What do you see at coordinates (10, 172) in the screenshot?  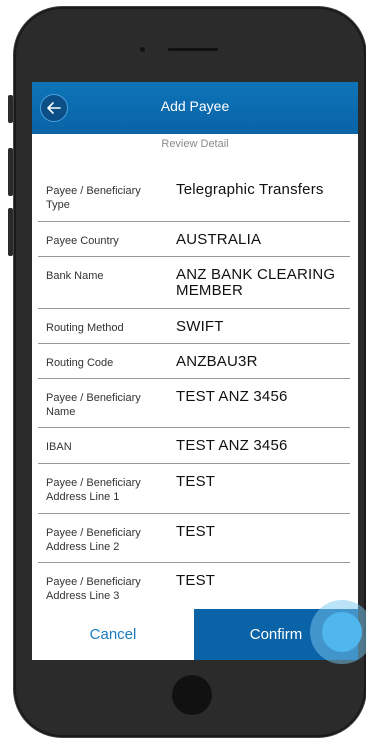 I see `volume-up-button` at bounding box center [10, 172].